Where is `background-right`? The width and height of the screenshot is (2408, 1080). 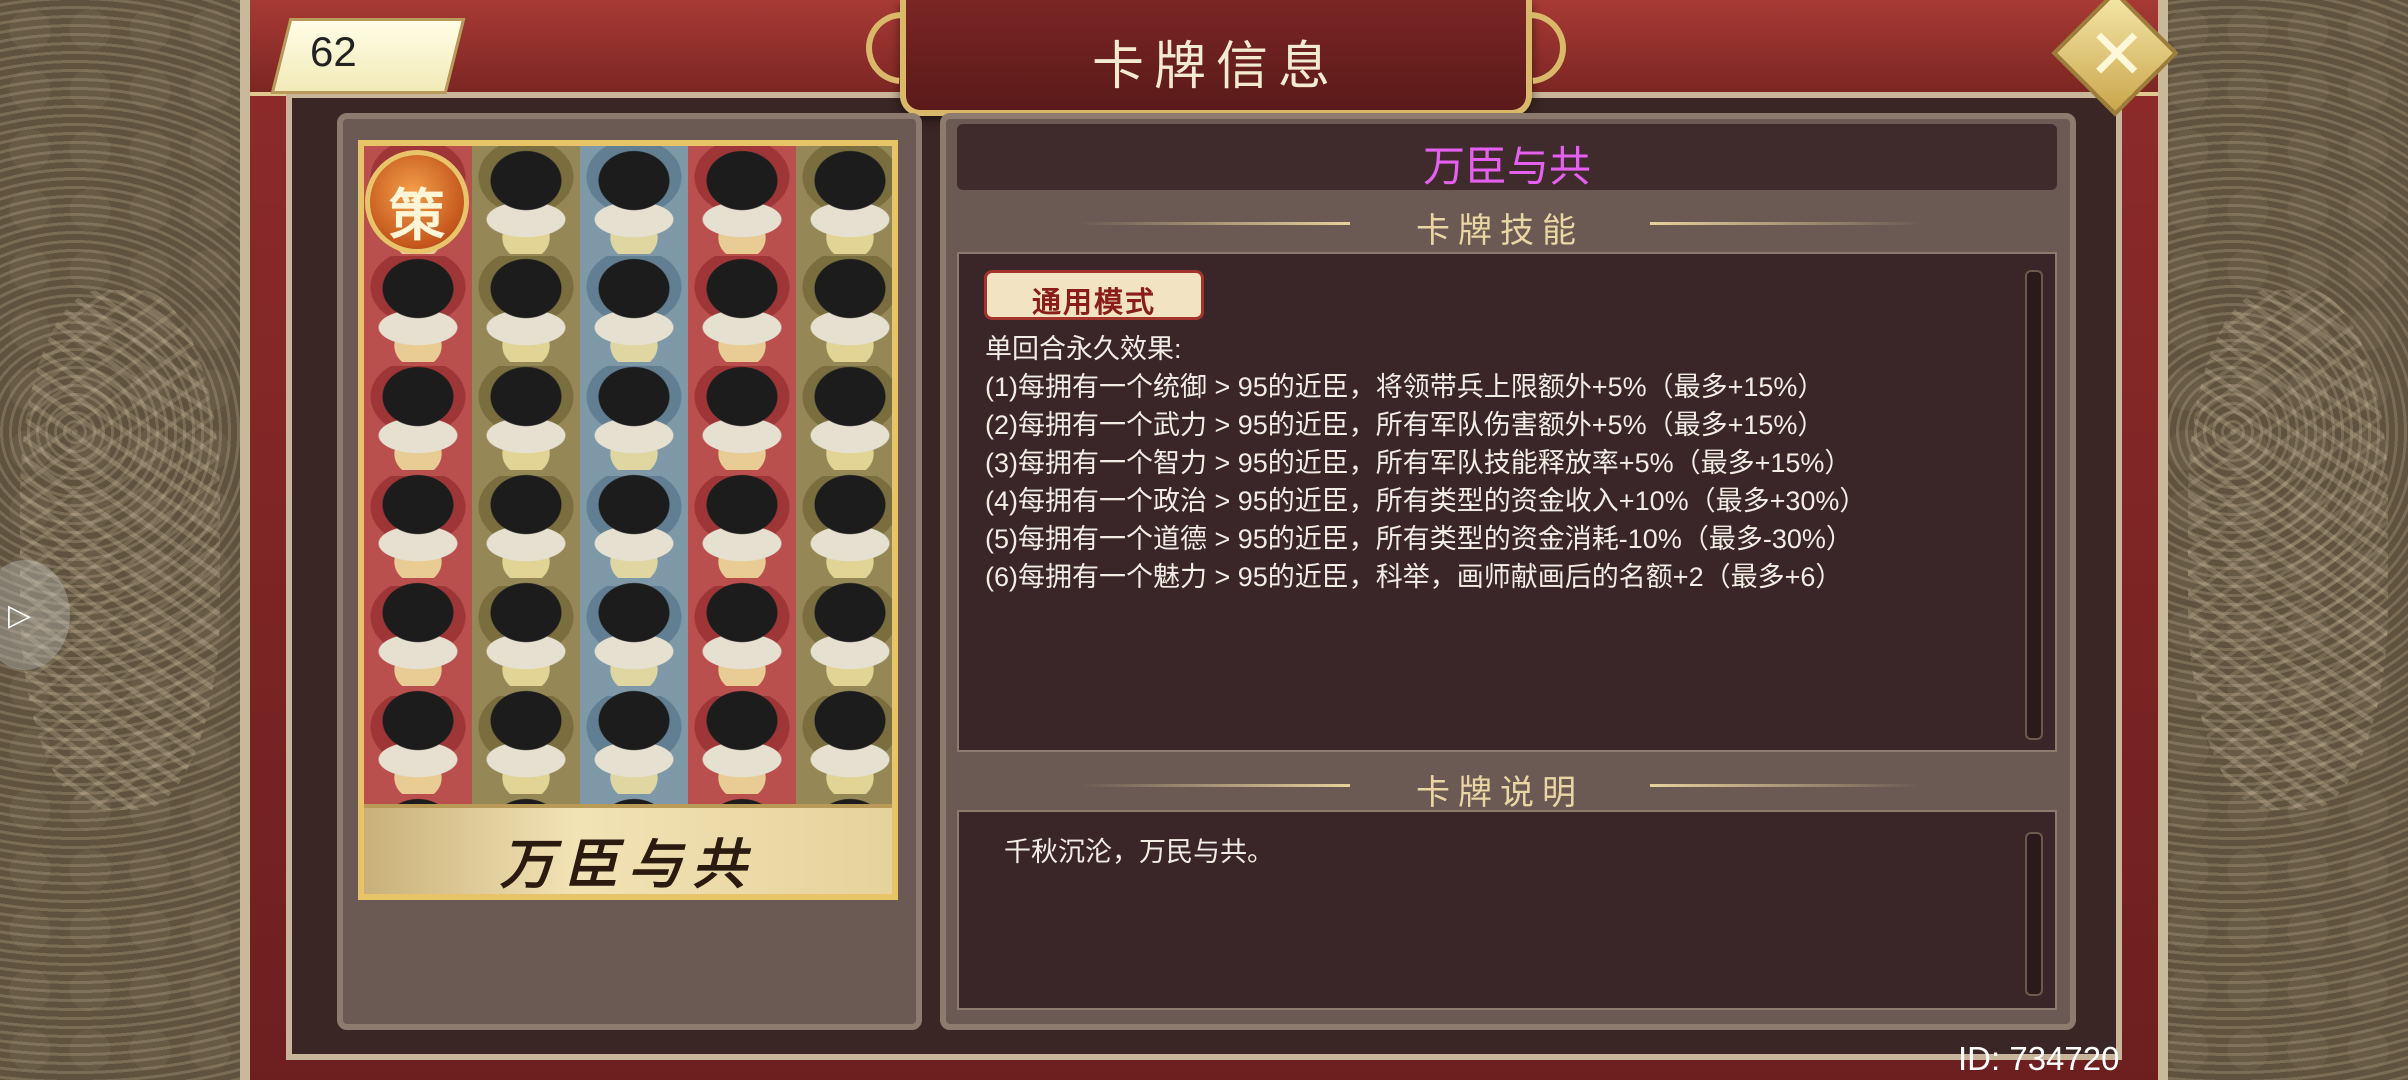
background-right is located at coordinates (2283, 540).